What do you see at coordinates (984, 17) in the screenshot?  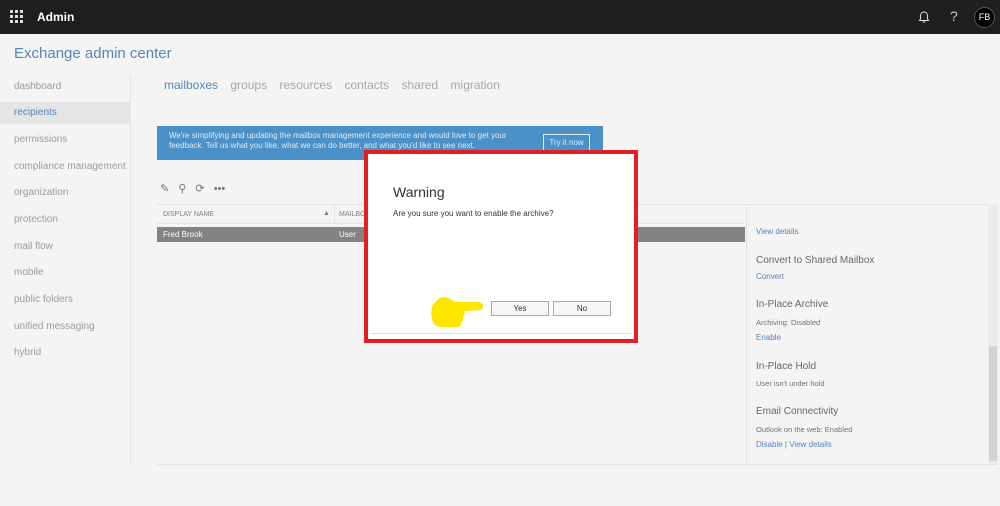 I see `avatar: FB` at bounding box center [984, 17].